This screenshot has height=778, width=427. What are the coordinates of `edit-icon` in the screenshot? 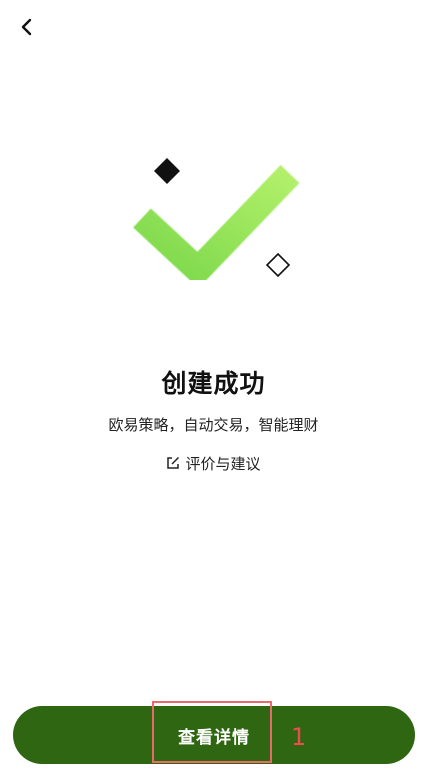 It's located at (173, 463).